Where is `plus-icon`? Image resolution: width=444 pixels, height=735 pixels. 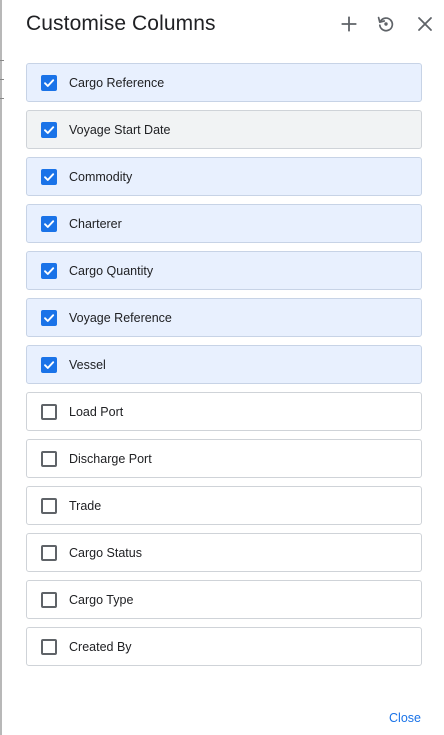 plus-icon is located at coordinates (349, 24).